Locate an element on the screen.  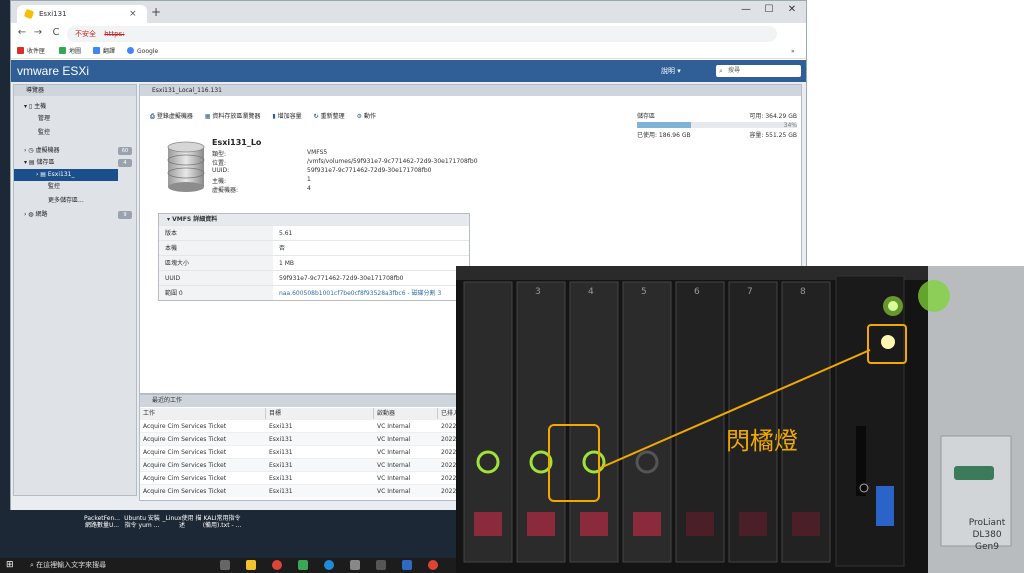
tab-close-icon: × is located at coordinates (133, 14).